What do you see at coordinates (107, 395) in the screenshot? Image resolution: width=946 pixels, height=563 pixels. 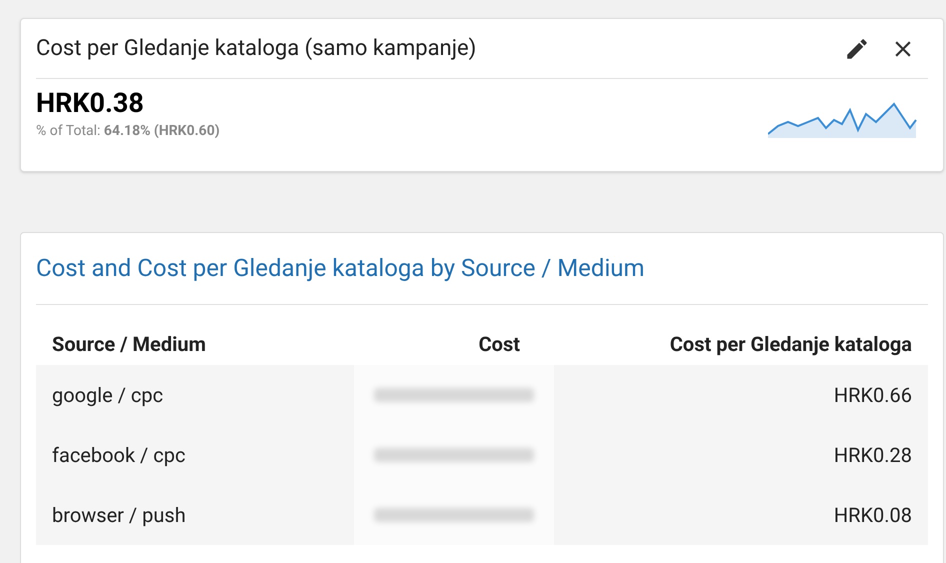 I see `table-cell-text: google / cpc` at bounding box center [107, 395].